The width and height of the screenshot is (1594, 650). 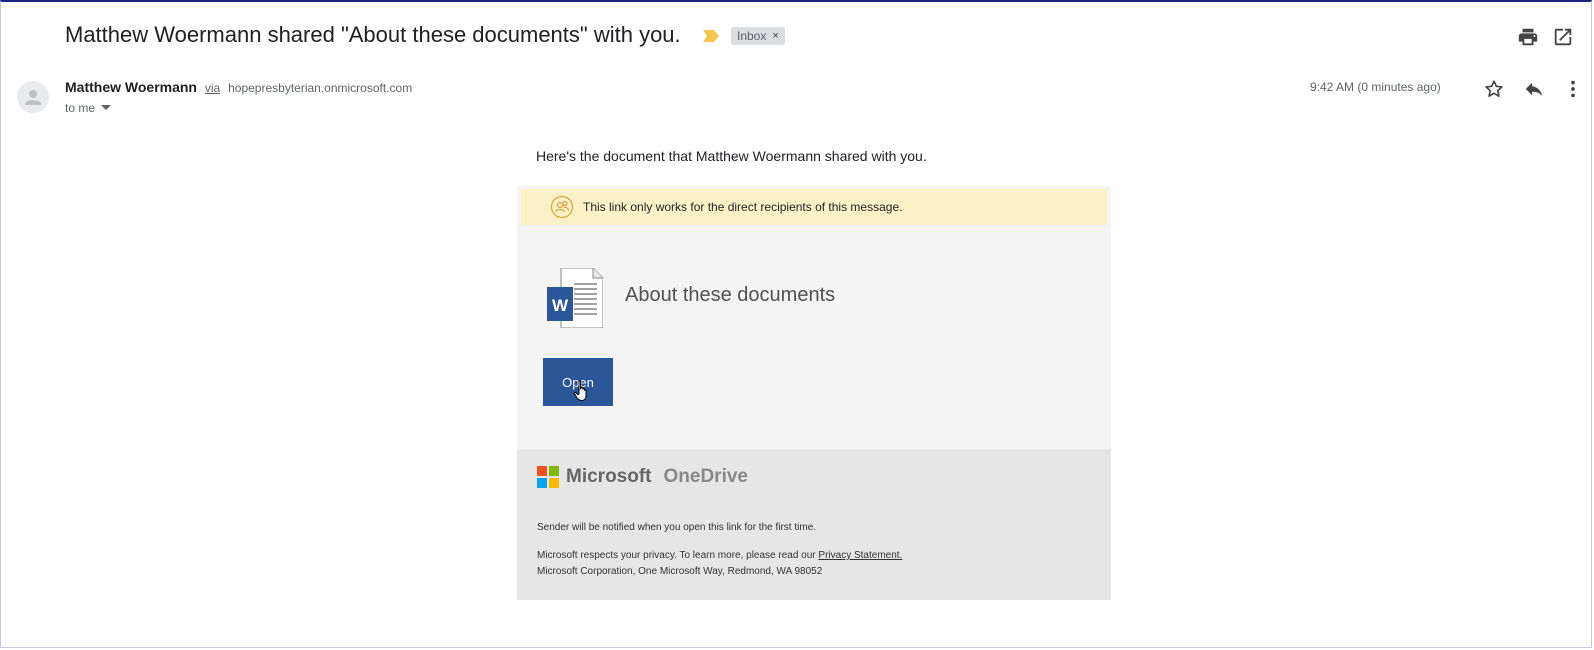 I want to click on remove-label-button: ×, so click(x=775, y=36).